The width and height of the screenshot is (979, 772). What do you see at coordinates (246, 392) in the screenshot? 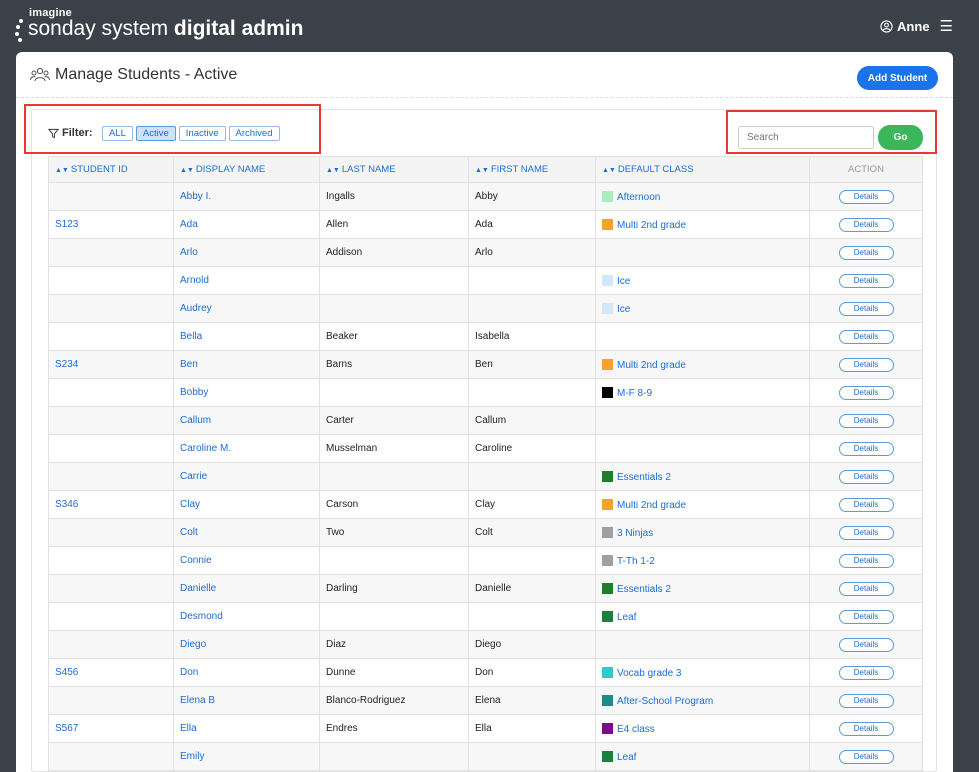
I see `display-name-cell: Bobby` at bounding box center [246, 392].